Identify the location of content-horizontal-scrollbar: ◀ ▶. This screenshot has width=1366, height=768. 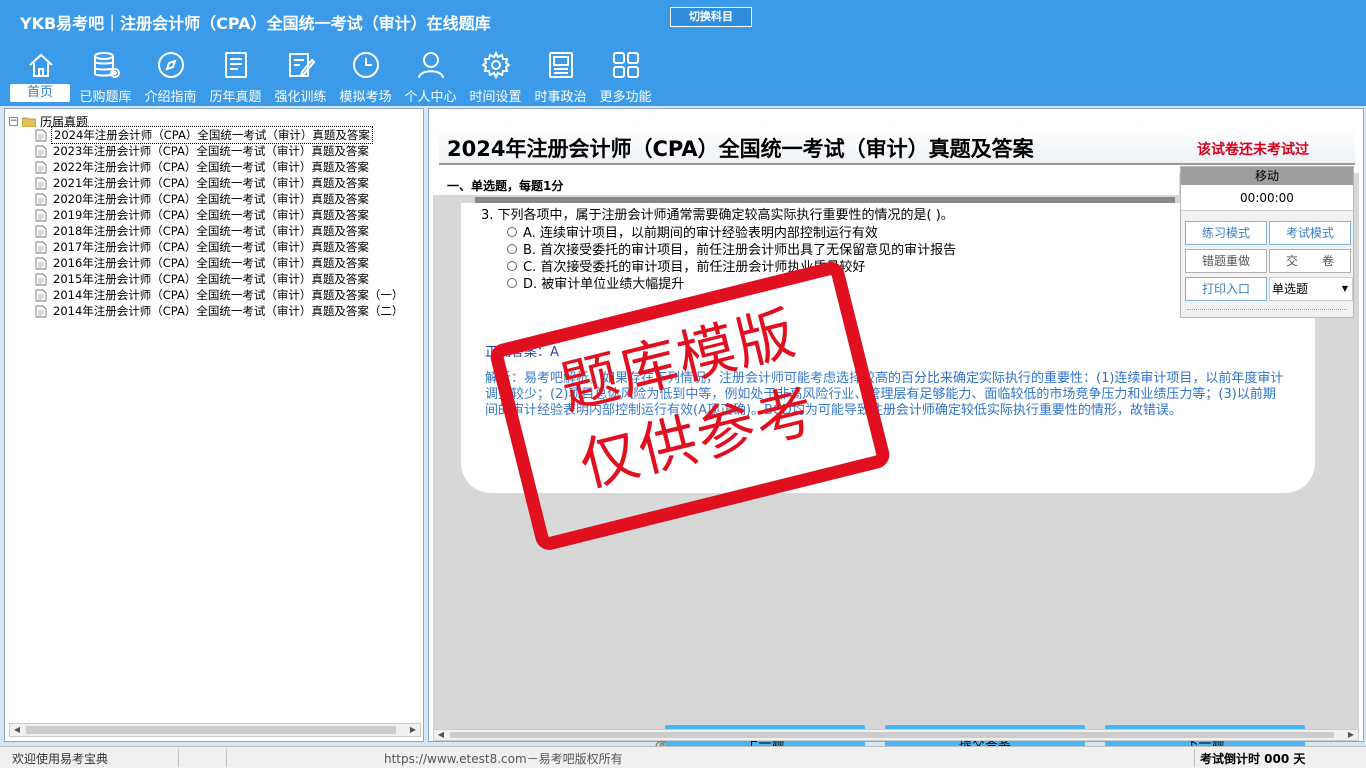
(896, 735).